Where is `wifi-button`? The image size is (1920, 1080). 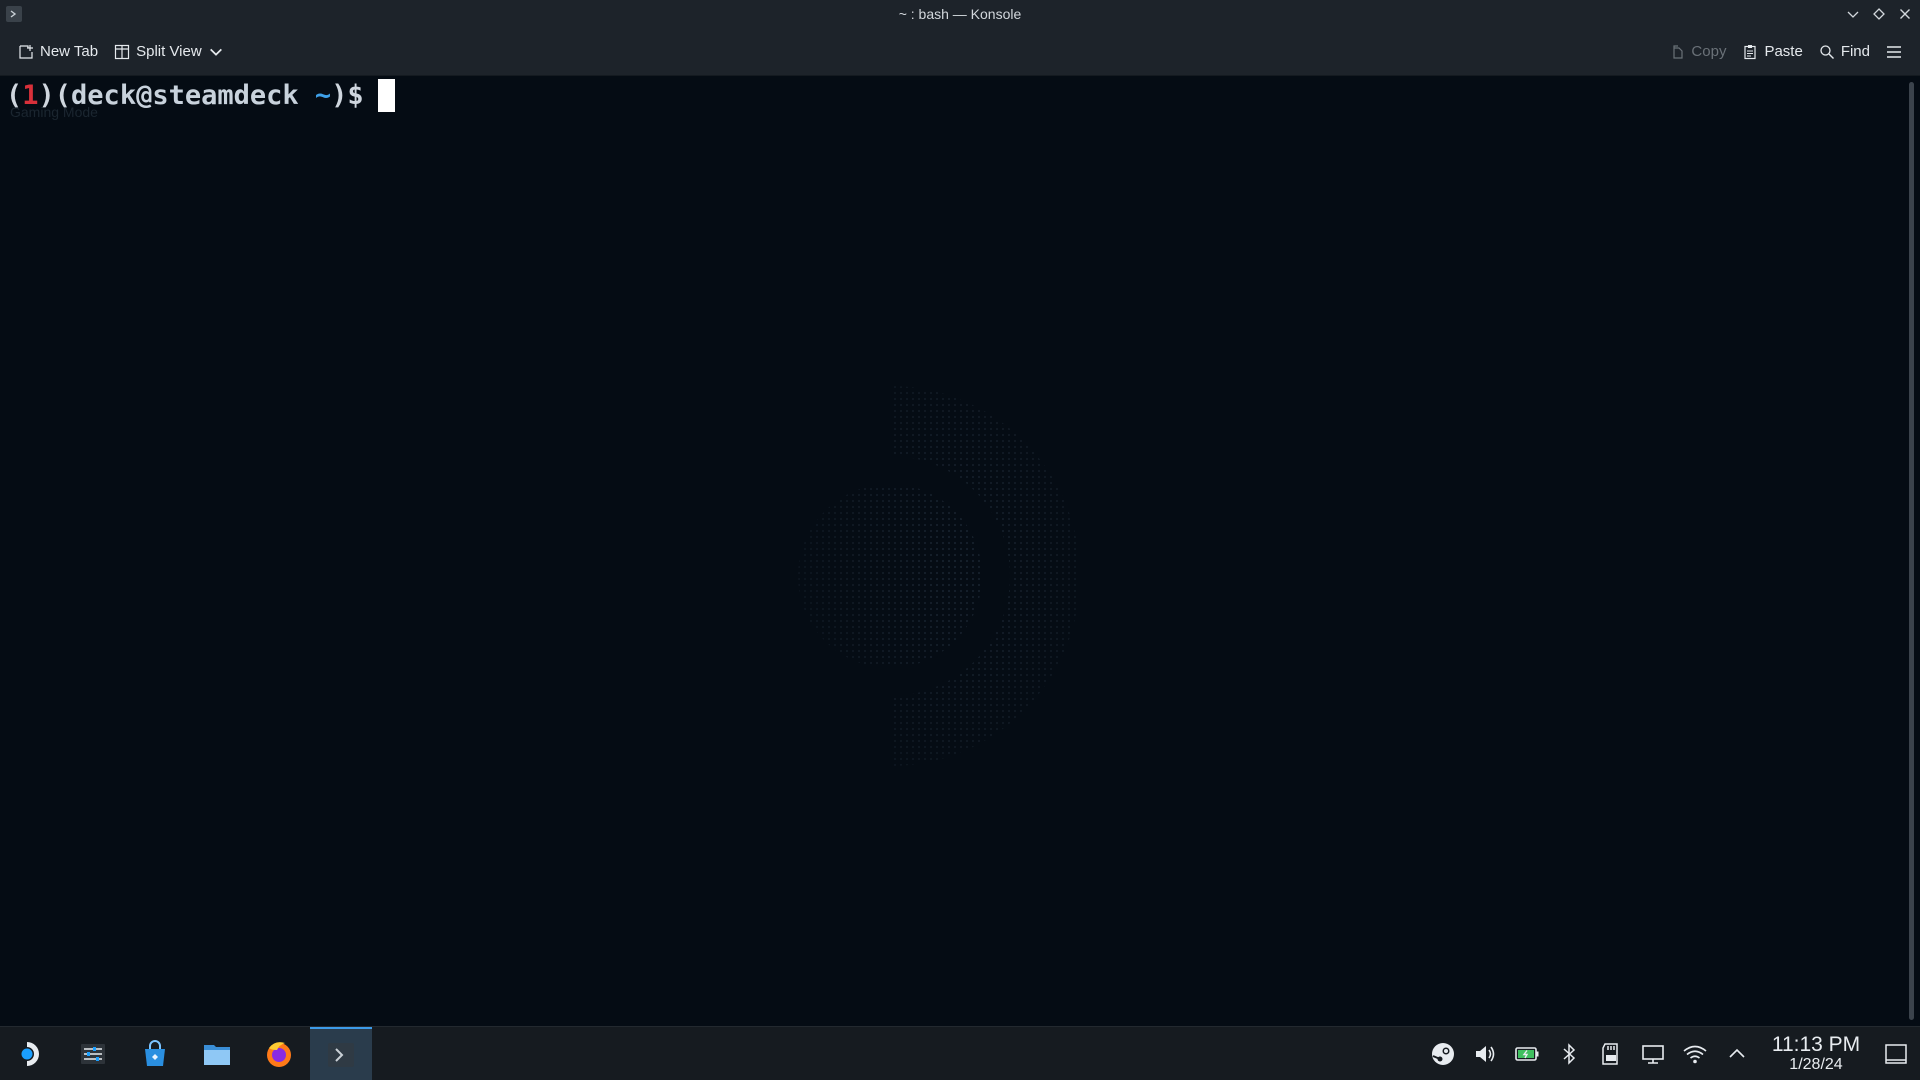
wifi-button is located at coordinates (1695, 1053).